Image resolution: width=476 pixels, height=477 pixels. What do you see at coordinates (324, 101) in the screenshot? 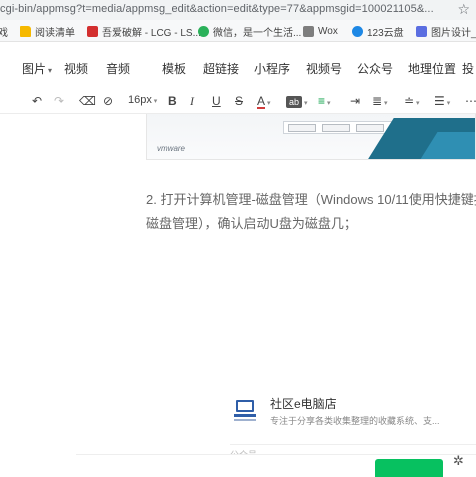
I see `align-left-icon: ≡ ▾` at bounding box center [324, 101].